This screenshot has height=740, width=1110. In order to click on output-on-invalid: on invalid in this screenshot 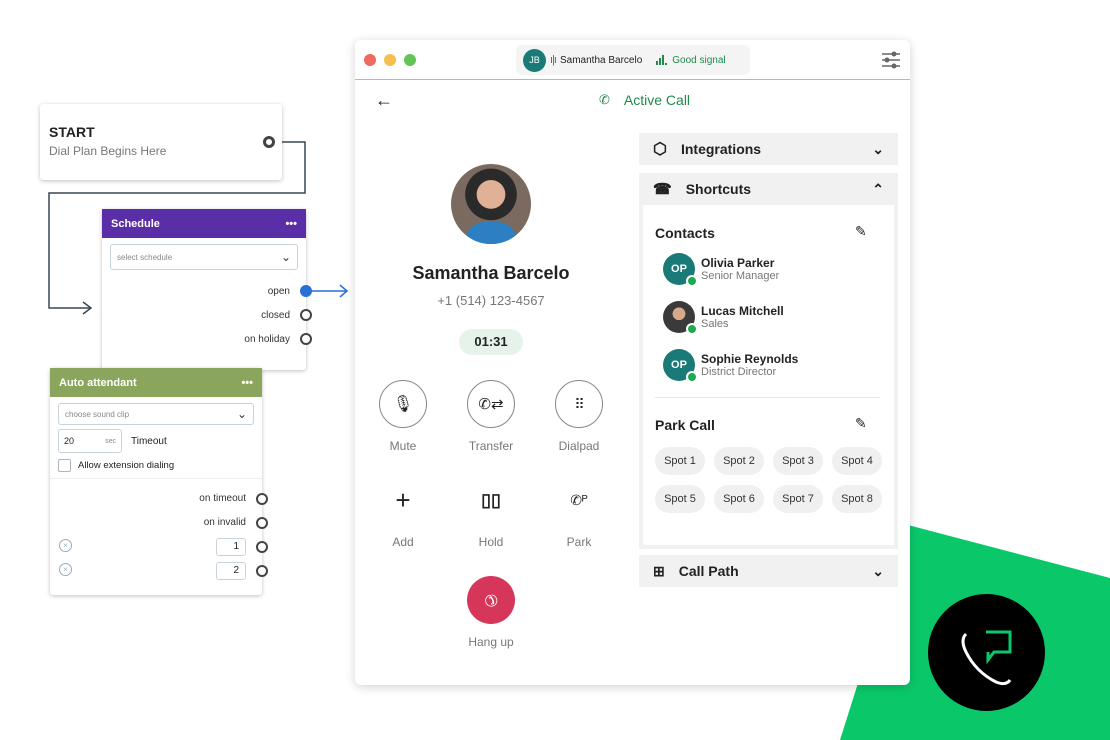, I will do `click(224, 522)`.